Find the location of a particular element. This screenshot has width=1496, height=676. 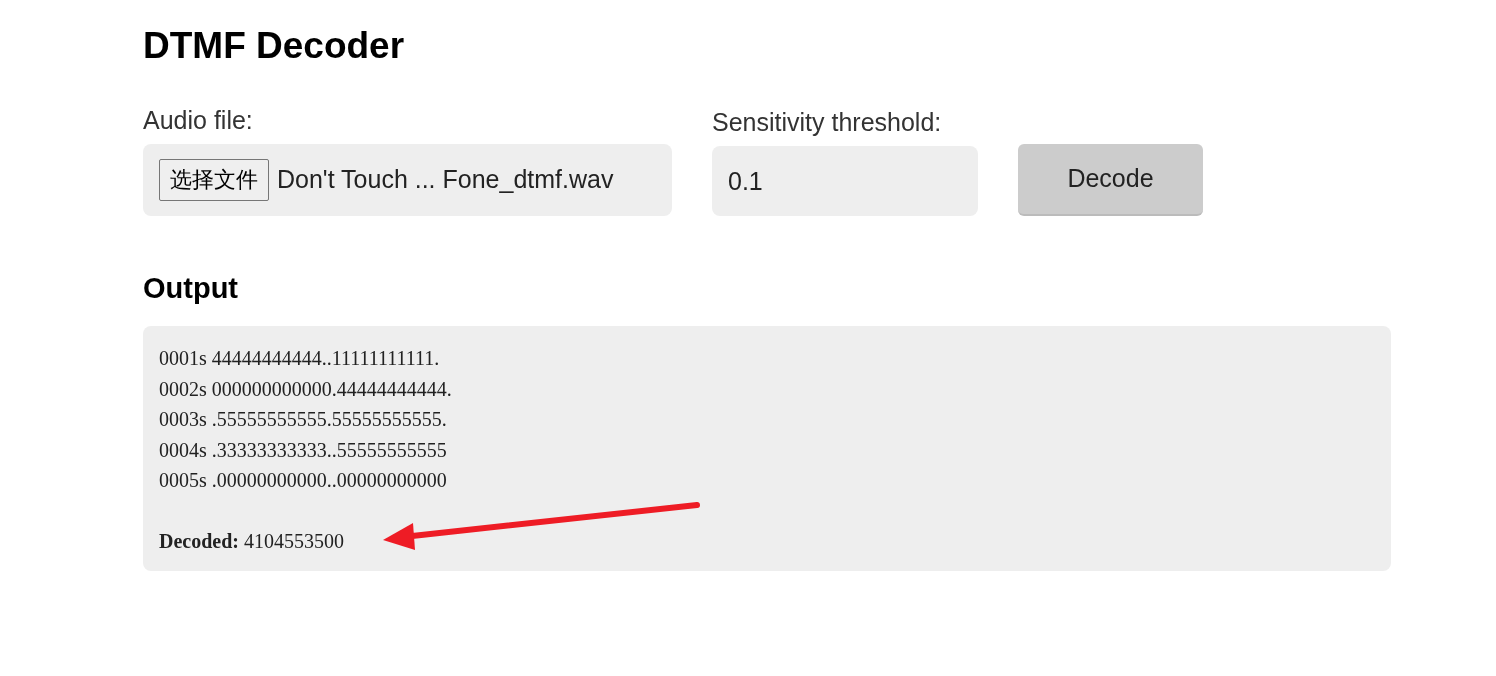

file-input: 选择文件 Don't Touch ... Fone_dtmf.wav is located at coordinates (407, 180).